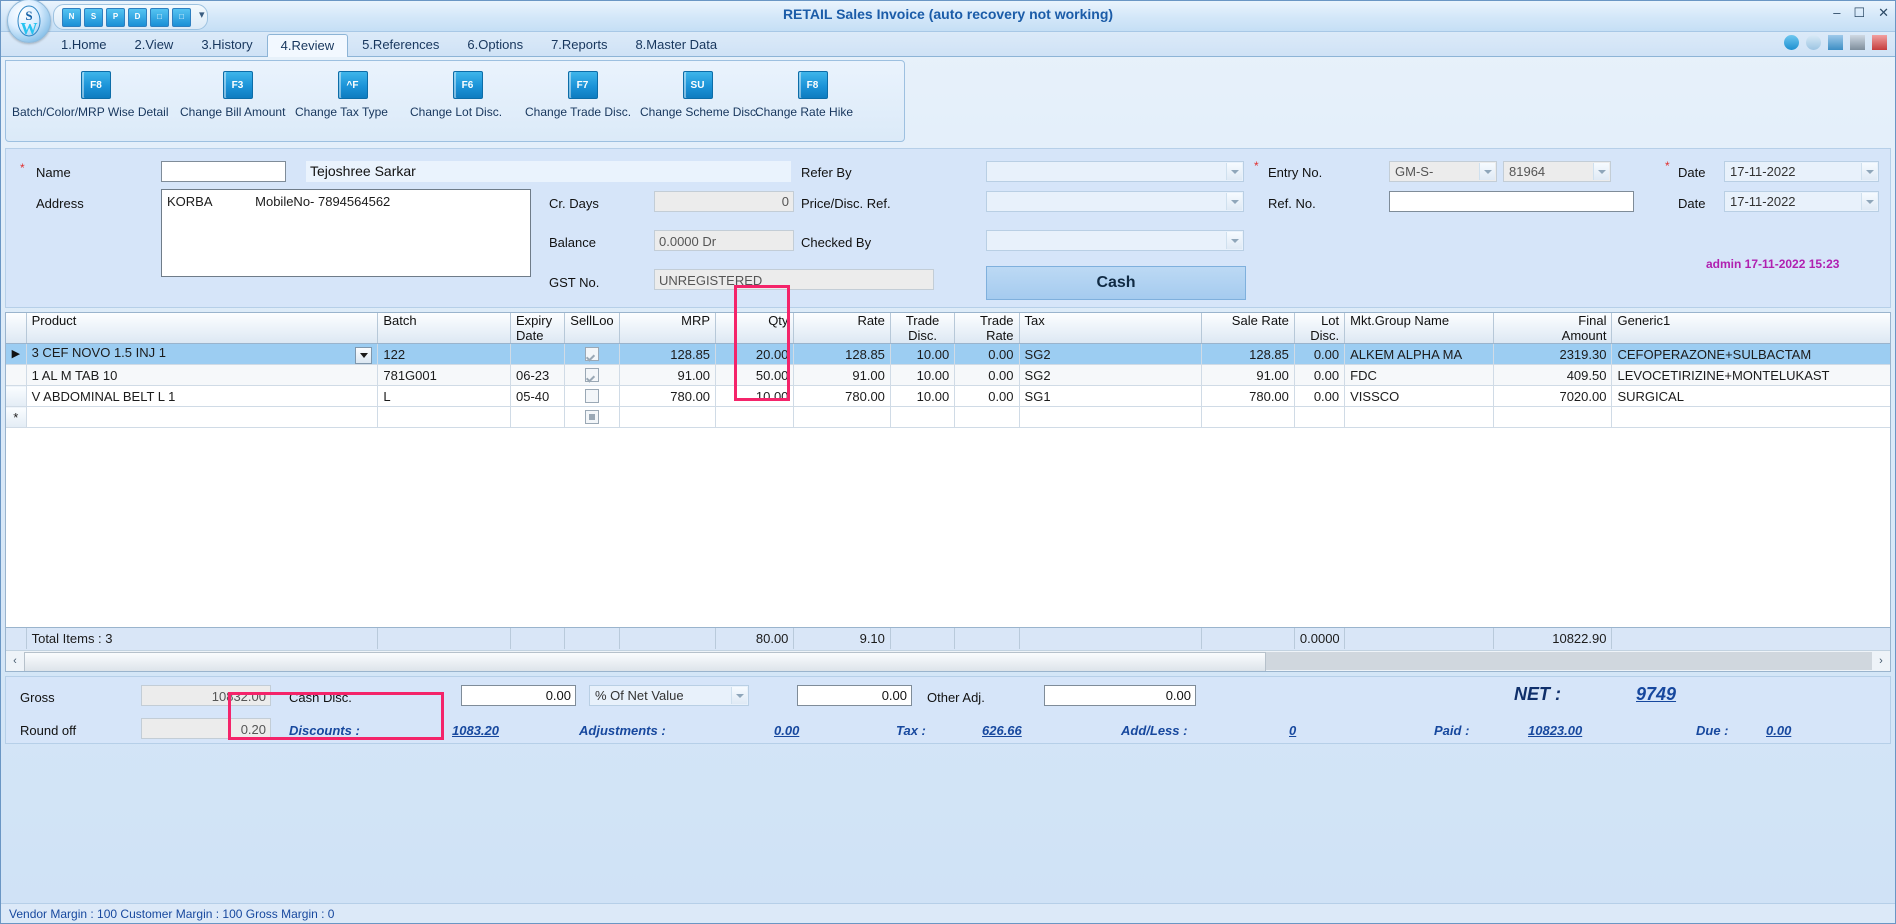 The width and height of the screenshot is (1896, 924). Describe the element at coordinates (1419, 354) in the screenshot. I see `cell-mkt-group: ALKEM ALPHA MA` at that location.